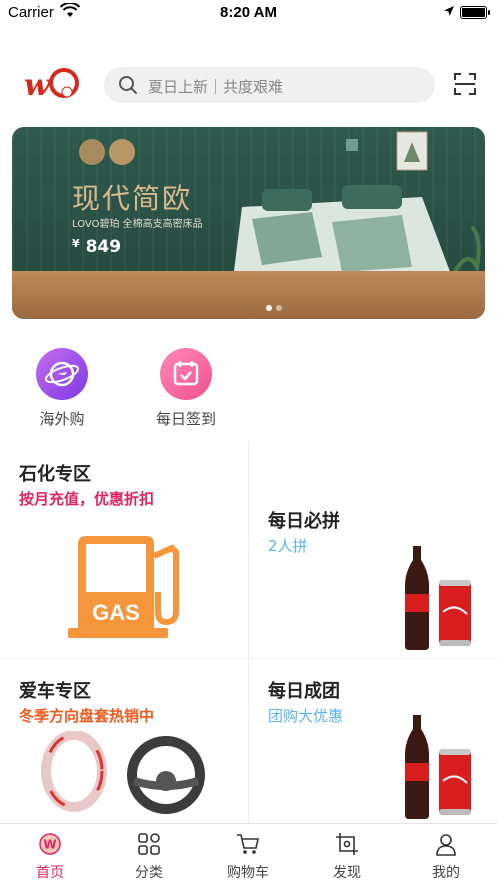  I want to click on app-logo: w, so click(51, 85).